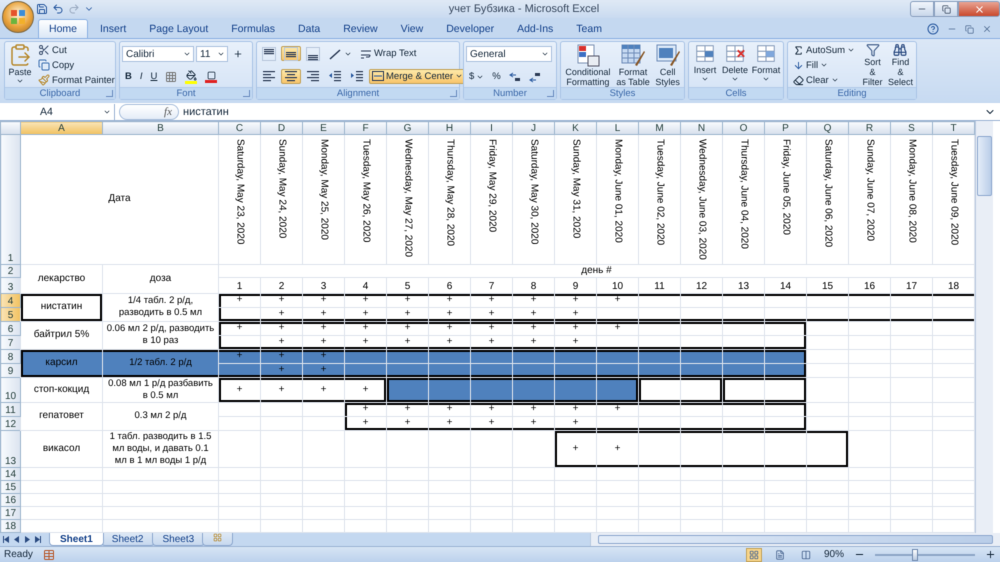  What do you see at coordinates (10, 328) in the screenshot?
I see `row-header: 6` at bounding box center [10, 328].